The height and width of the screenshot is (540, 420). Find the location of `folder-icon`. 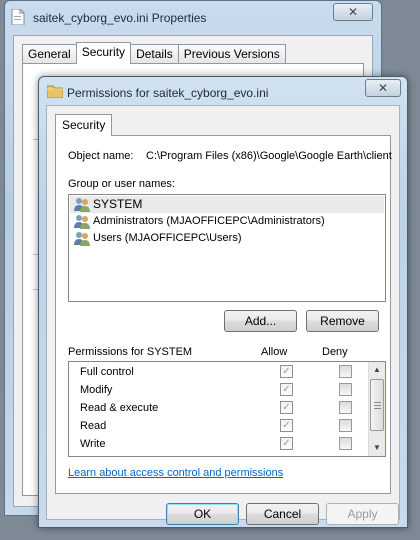

folder-icon is located at coordinates (55, 92).